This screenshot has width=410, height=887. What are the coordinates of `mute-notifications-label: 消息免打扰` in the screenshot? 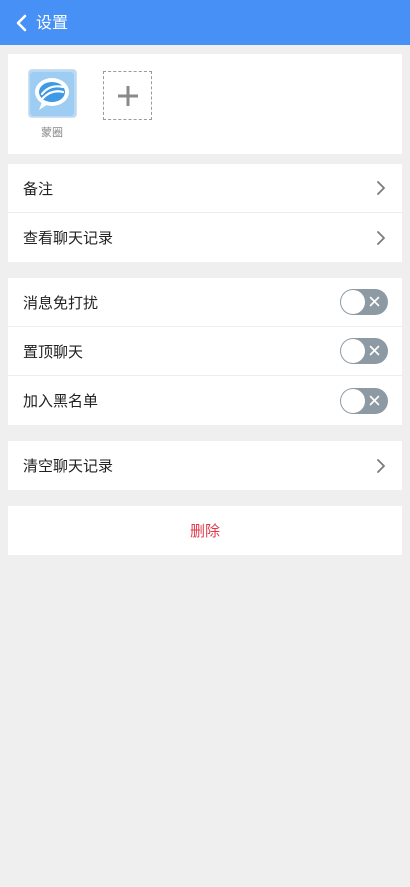 It's located at (61, 302).